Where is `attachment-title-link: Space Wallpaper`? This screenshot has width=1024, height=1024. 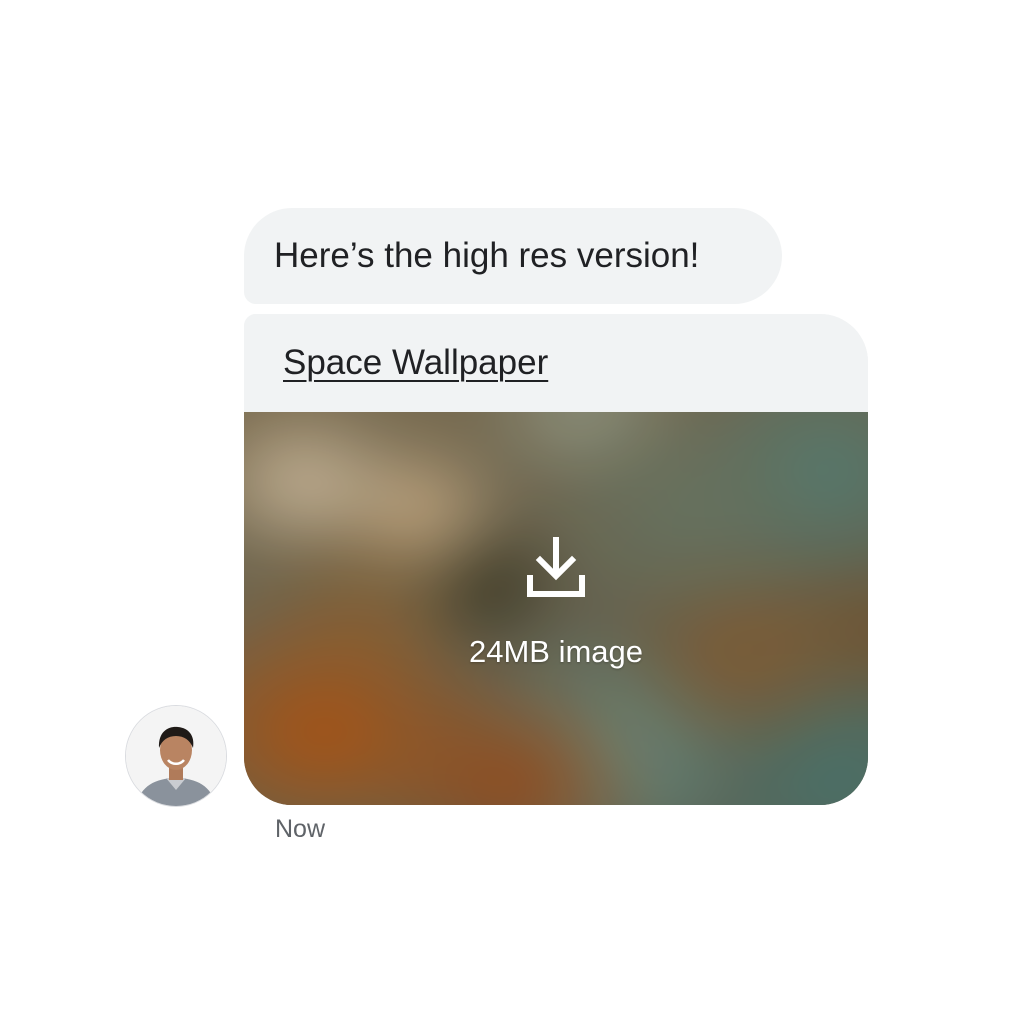
attachment-title-link: Space Wallpaper is located at coordinates (415, 363).